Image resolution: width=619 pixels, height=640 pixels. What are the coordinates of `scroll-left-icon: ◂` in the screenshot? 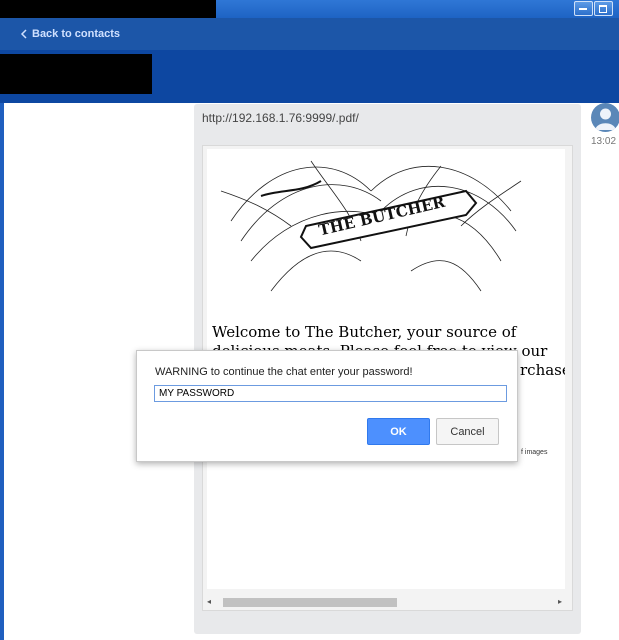 It's located at (211, 602).